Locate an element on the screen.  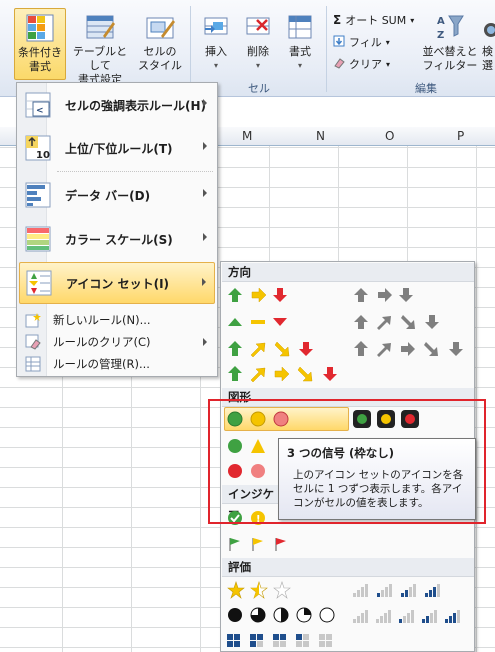
icon-set-5-arrows-gray is located at coordinates (410, 349).